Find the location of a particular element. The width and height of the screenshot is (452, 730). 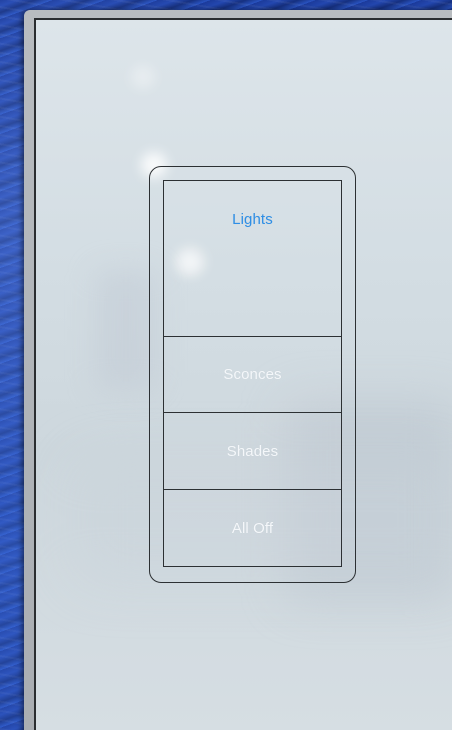

sconces-button-label: Sconces is located at coordinates (252, 374).